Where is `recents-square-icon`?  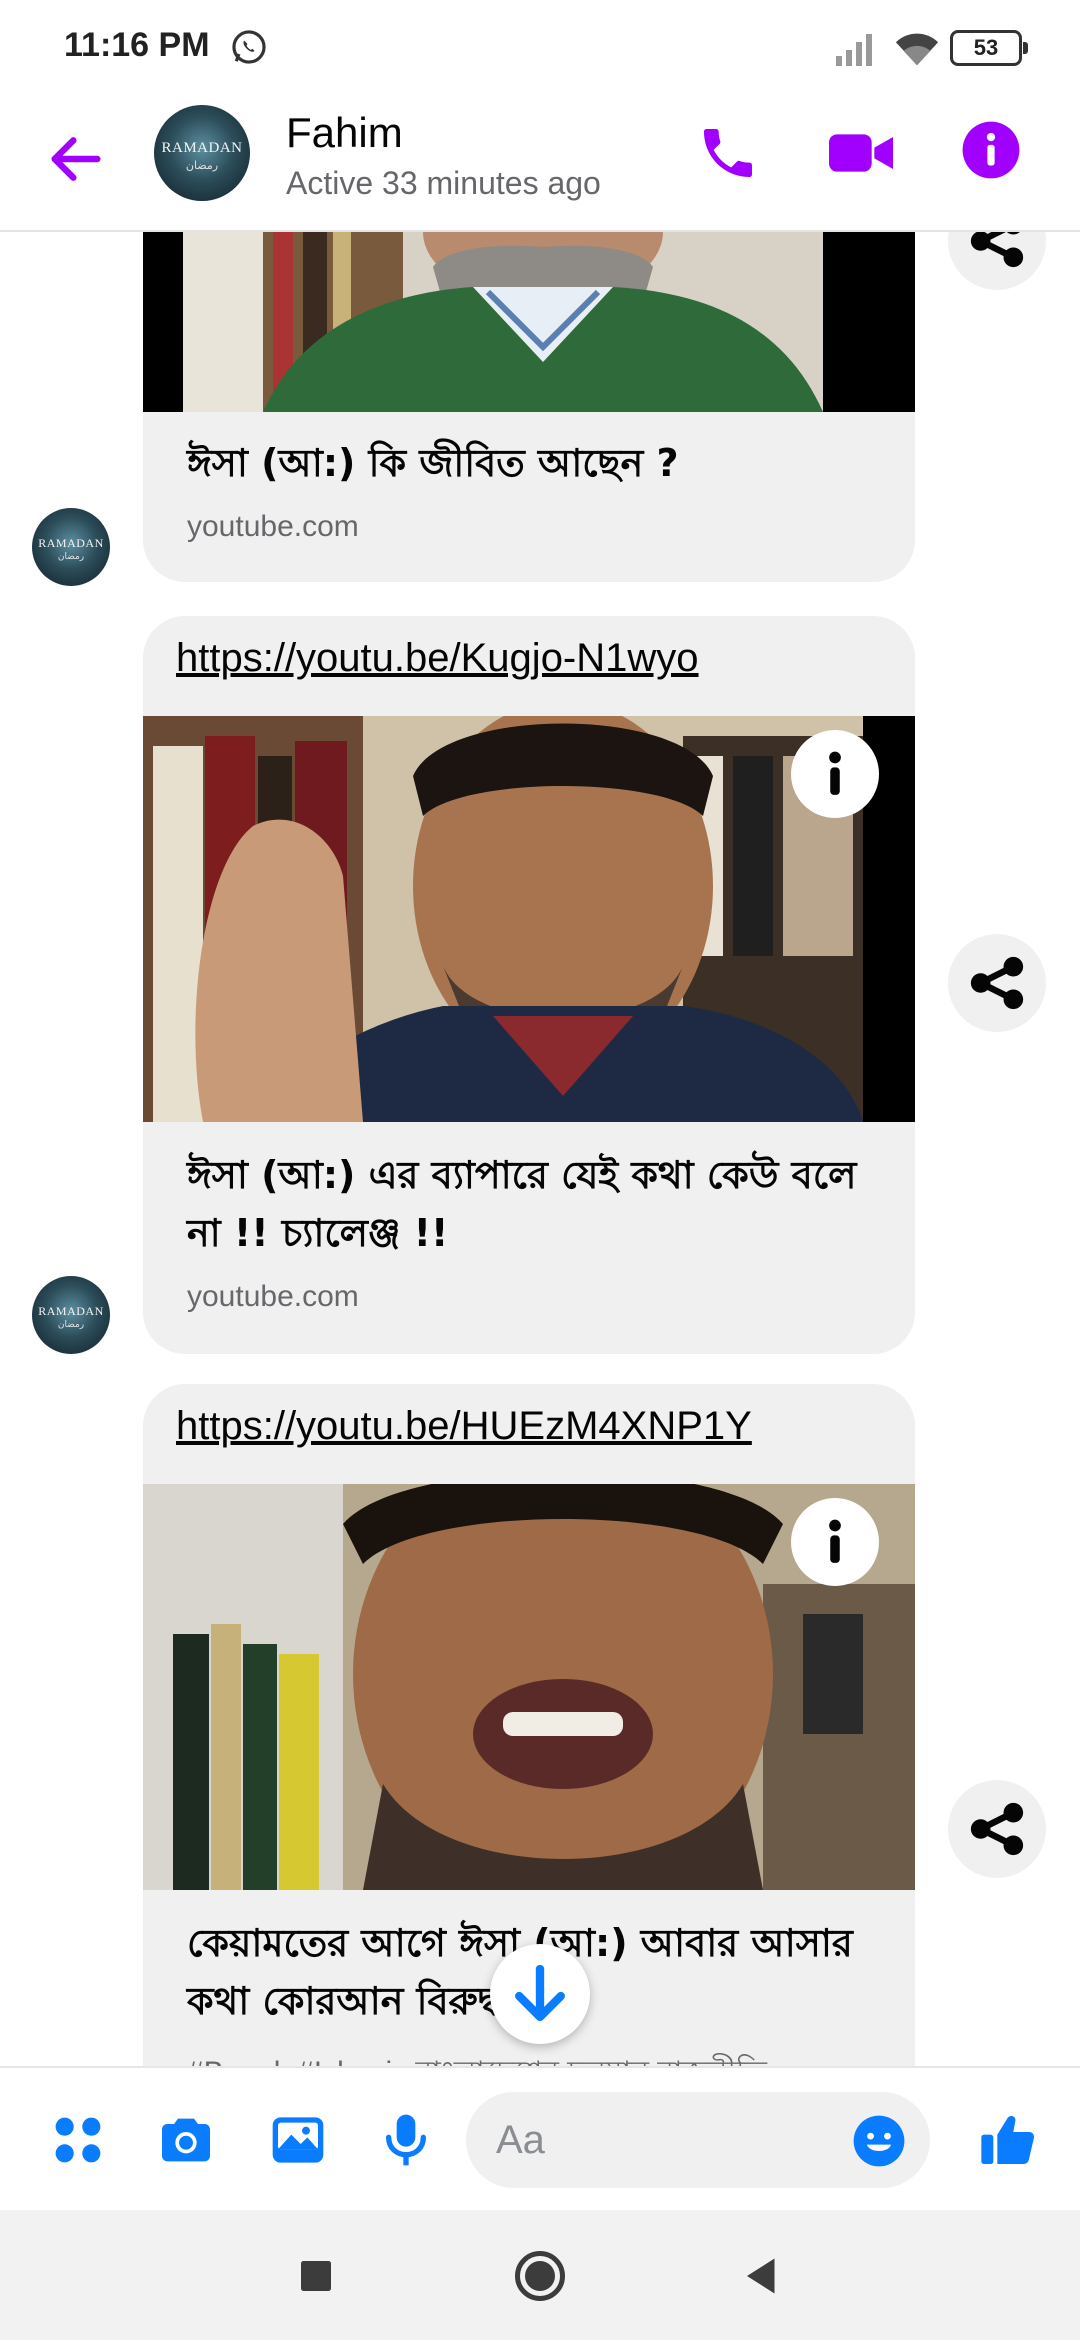
recents-square-icon is located at coordinates (316, 2276).